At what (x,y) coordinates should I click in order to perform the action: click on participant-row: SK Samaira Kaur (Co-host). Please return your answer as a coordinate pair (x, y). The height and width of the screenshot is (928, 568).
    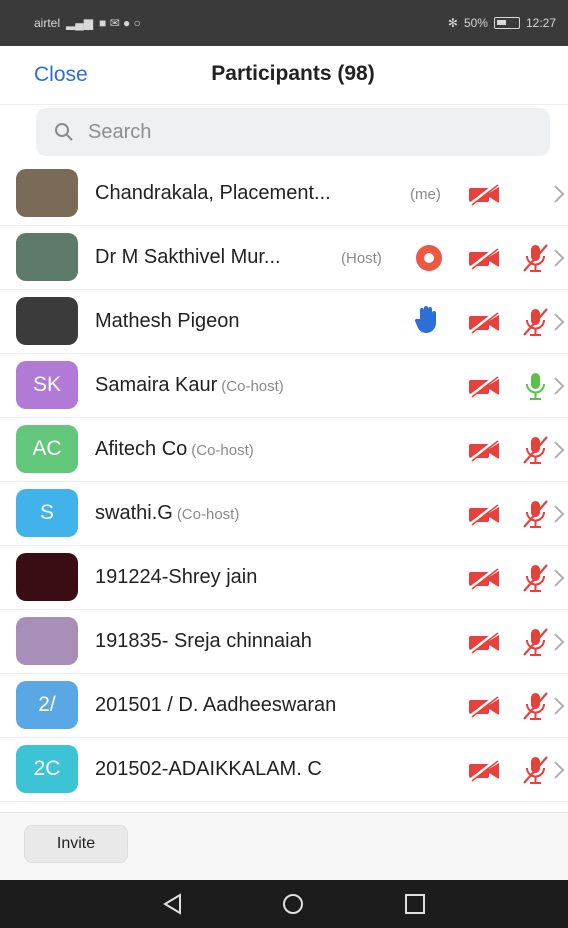
    Looking at the image, I should click on (284, 386).